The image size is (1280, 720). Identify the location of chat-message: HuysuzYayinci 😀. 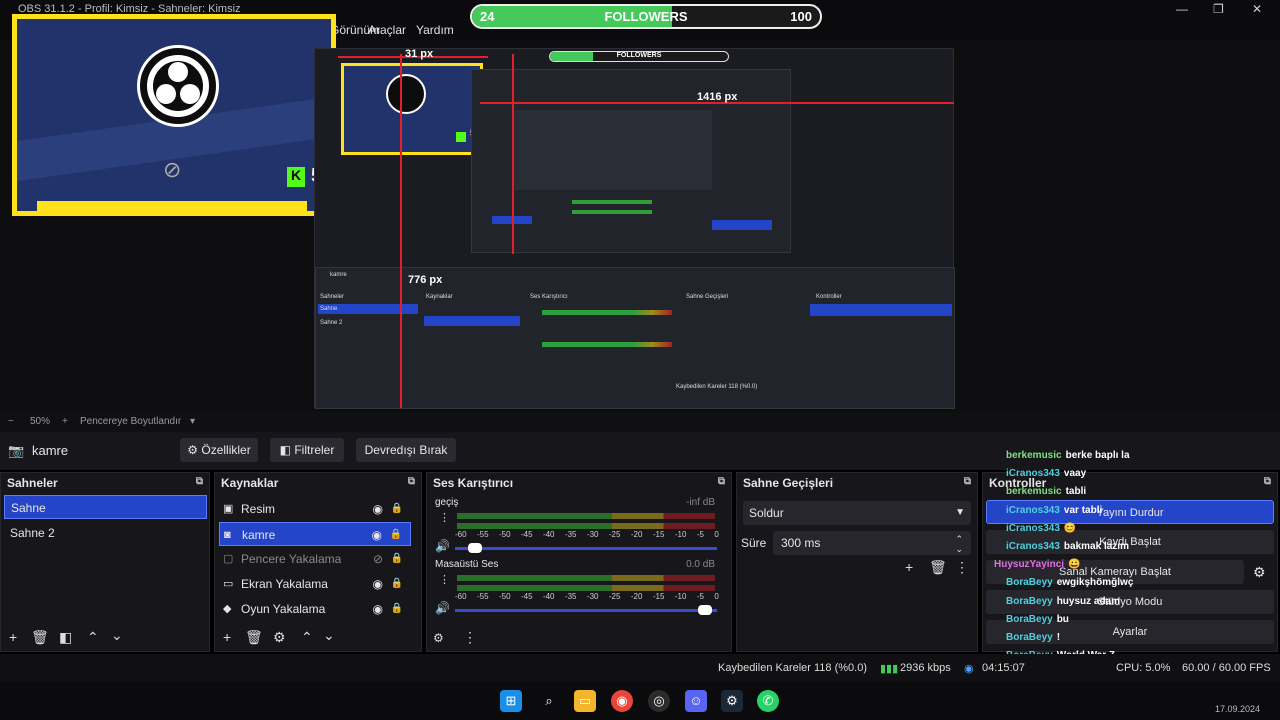
(1037, 564).